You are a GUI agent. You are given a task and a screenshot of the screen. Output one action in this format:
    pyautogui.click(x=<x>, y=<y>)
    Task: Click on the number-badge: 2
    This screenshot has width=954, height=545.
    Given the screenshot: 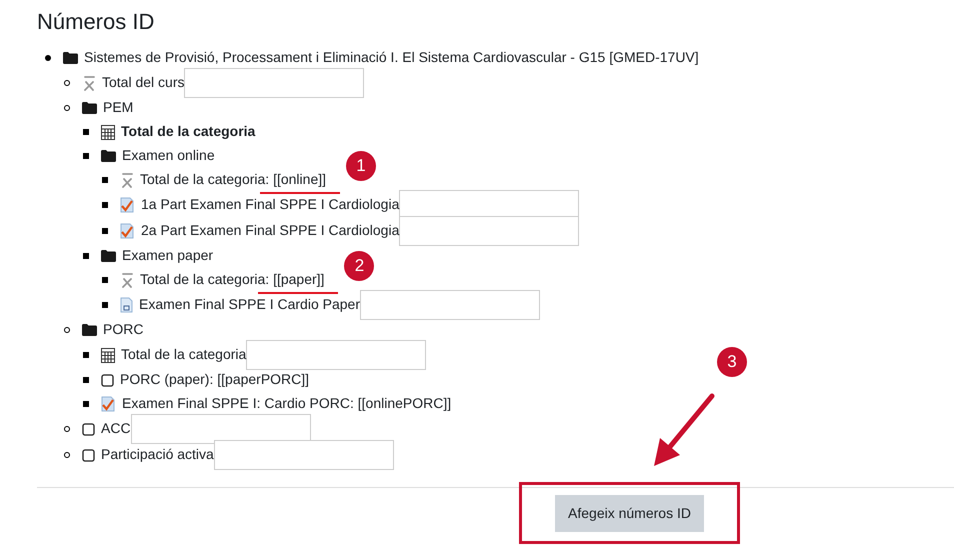 What is the action you would take?
    pyautogui.click(x=359, y=266)
    